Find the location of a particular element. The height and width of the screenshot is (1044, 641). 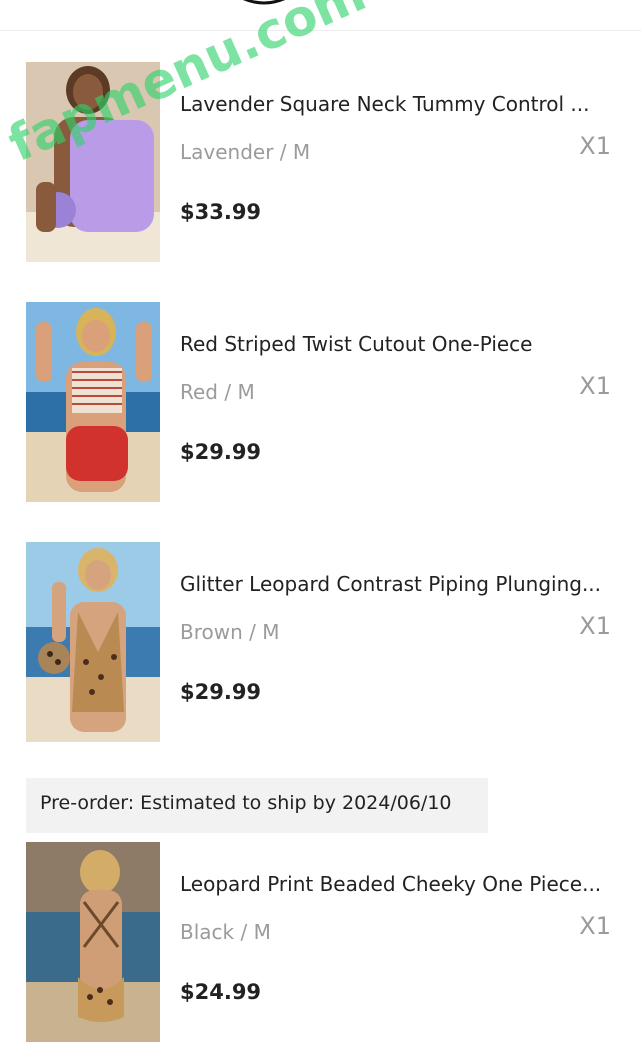

product-image-red-striped is located at coordinates (93, 402).